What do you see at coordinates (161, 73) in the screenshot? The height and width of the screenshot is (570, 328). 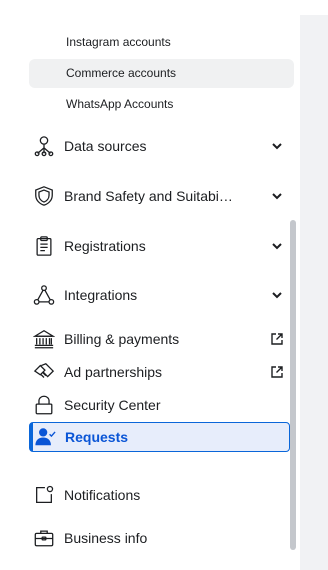 I see `sidebar-subitem-commerce-accounts: Commerce accounts` at bounding box center [161, 73].